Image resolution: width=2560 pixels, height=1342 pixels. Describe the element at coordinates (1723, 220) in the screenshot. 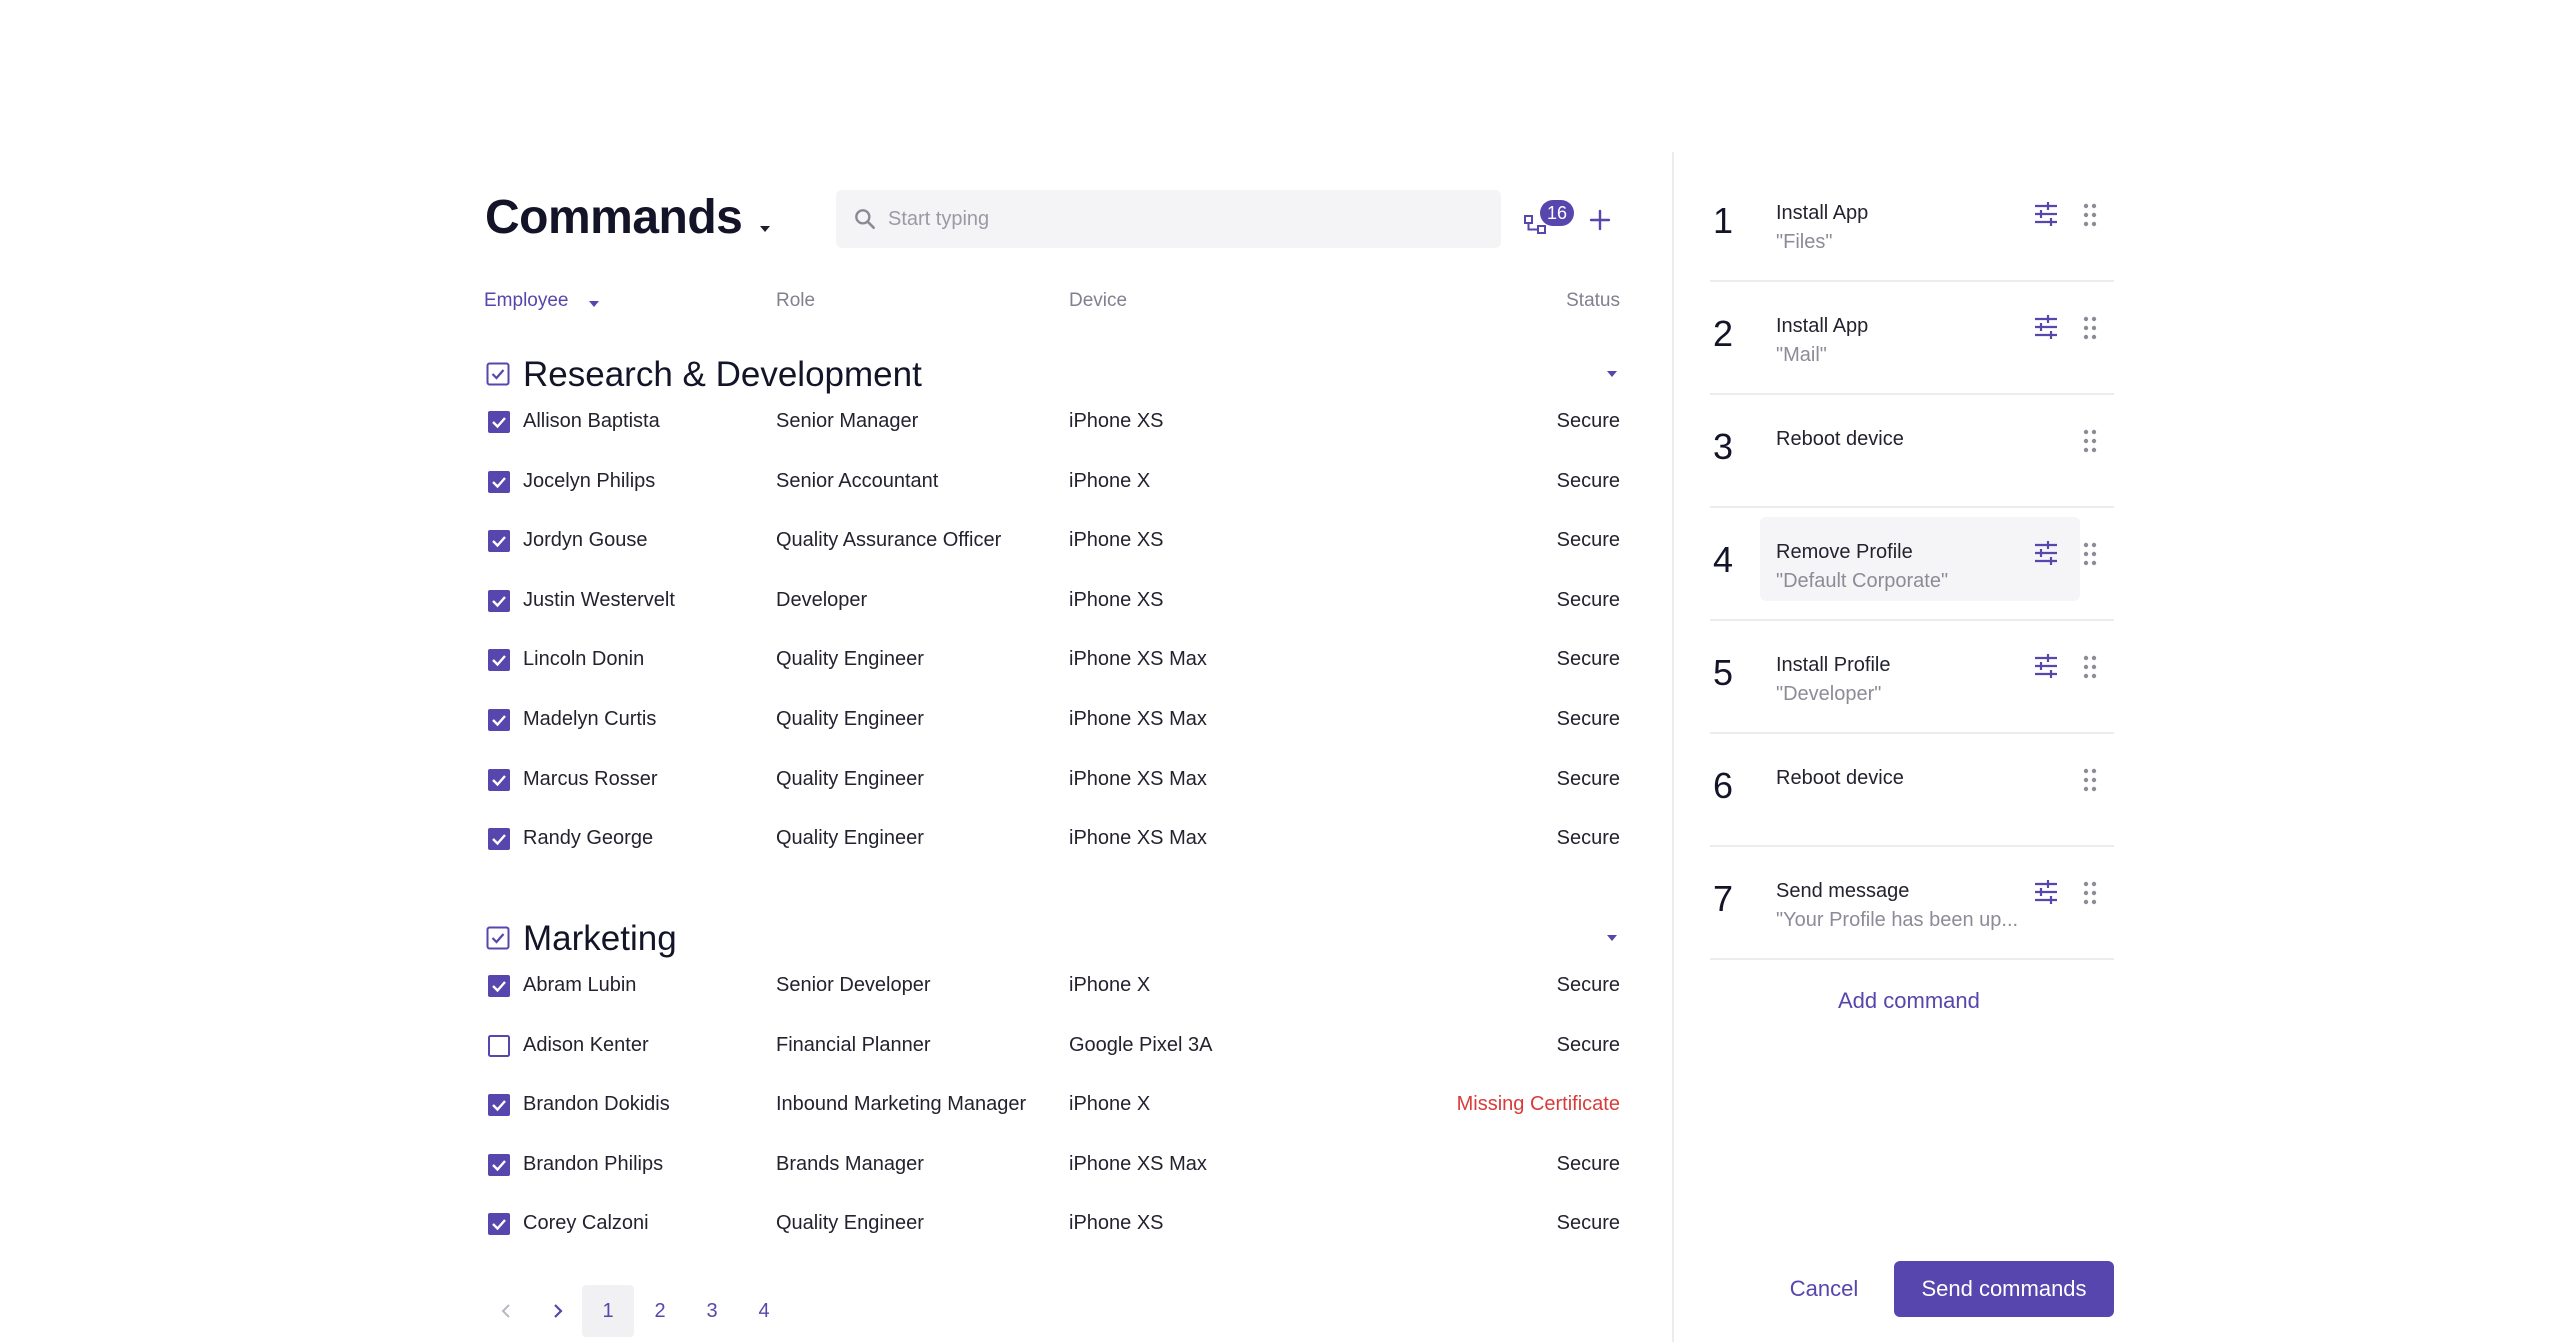

I see `command-number: 1` at that location.